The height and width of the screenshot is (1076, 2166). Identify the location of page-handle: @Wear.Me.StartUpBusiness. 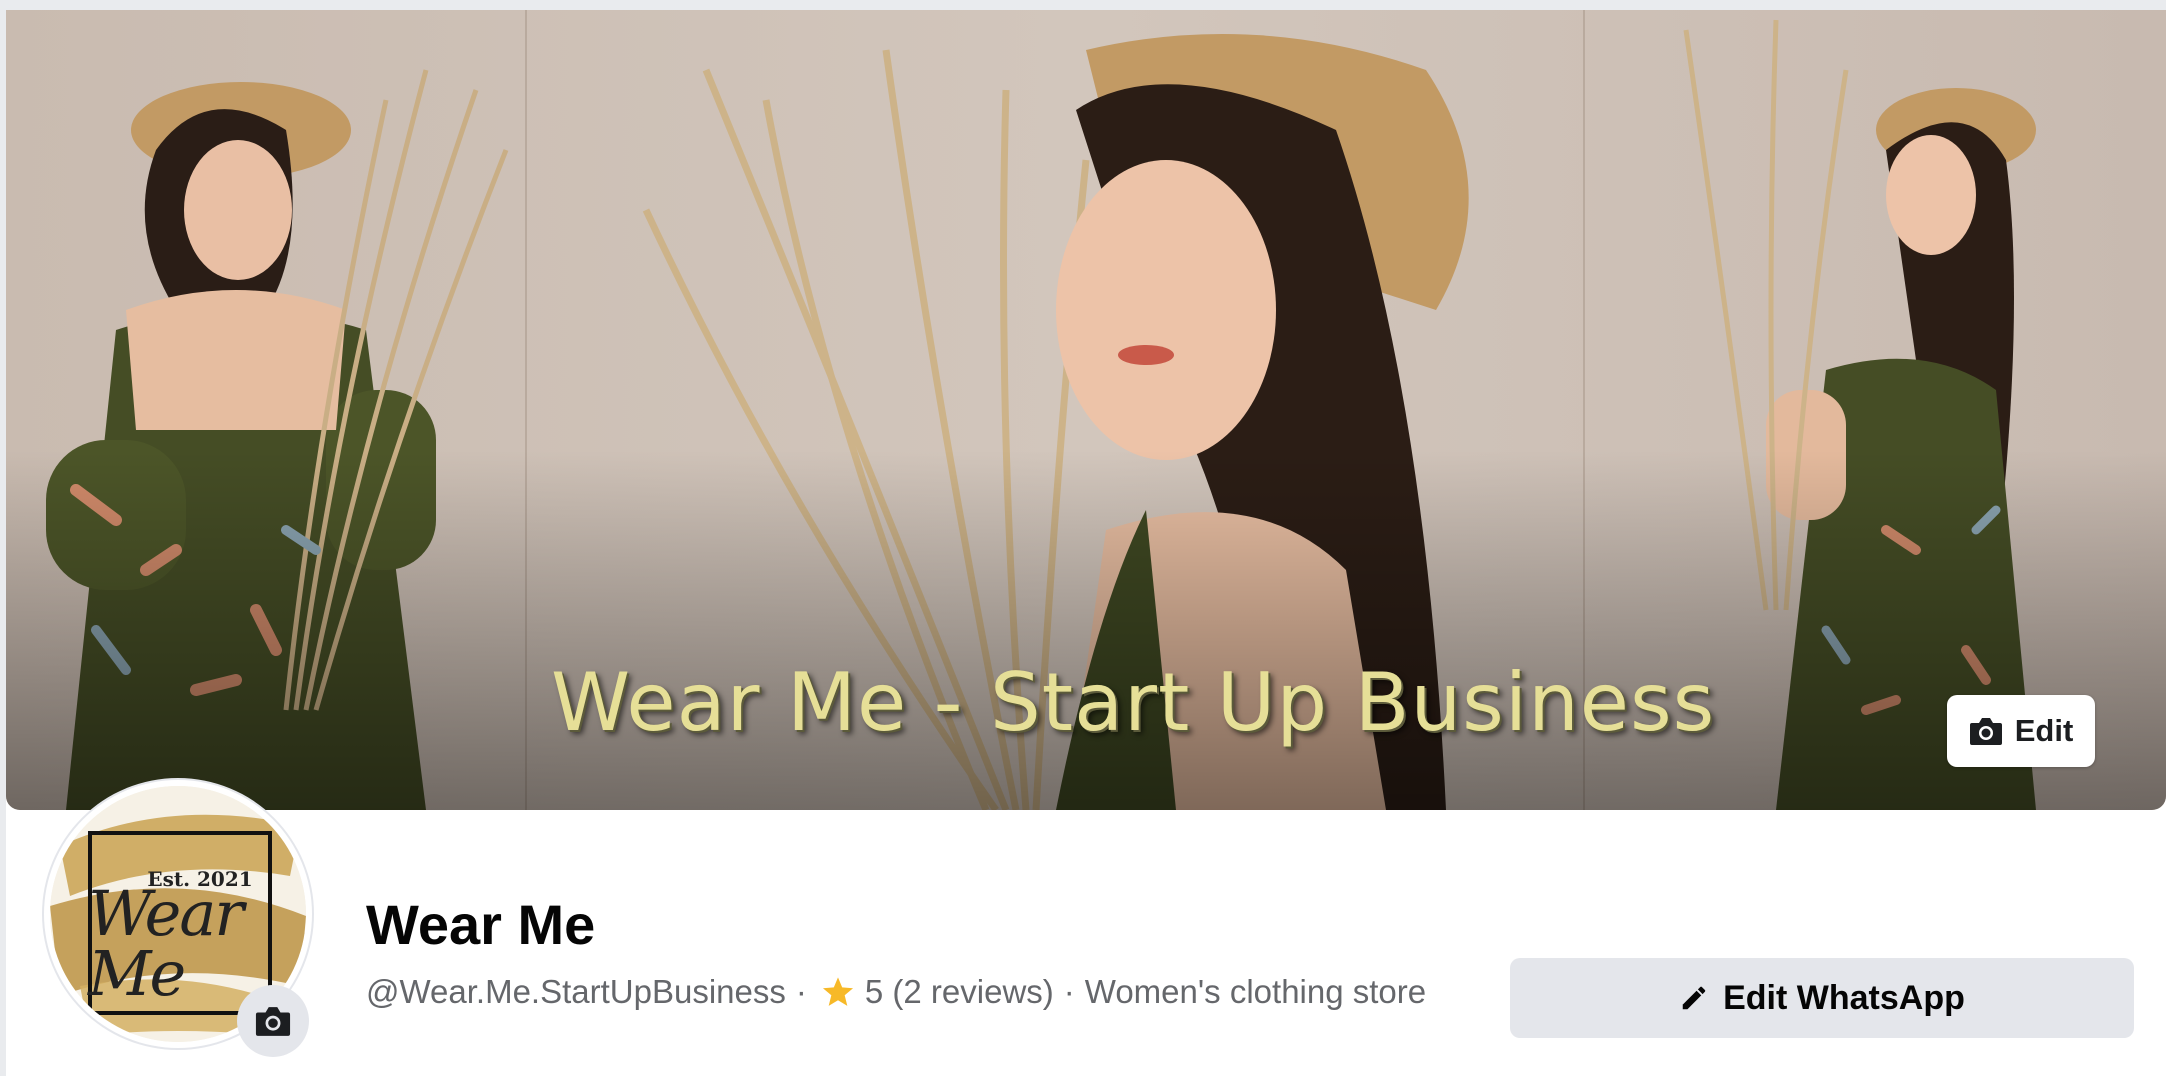
(576, 992).